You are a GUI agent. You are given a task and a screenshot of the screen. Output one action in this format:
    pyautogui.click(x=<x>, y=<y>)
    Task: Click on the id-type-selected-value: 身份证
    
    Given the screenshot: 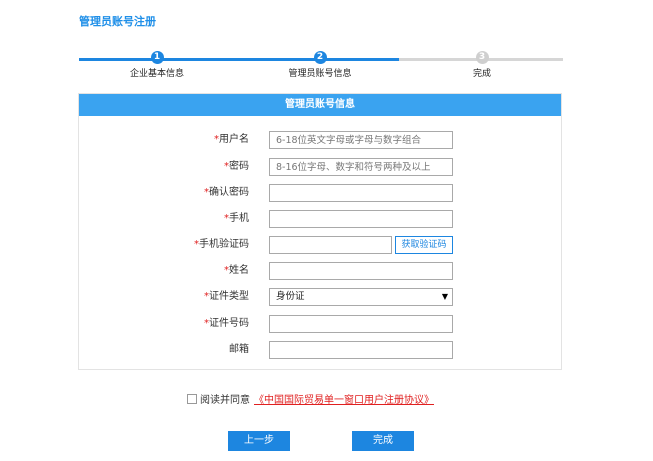 What is the action you would take?
    pyautogui.click(x=290, y=296)
    